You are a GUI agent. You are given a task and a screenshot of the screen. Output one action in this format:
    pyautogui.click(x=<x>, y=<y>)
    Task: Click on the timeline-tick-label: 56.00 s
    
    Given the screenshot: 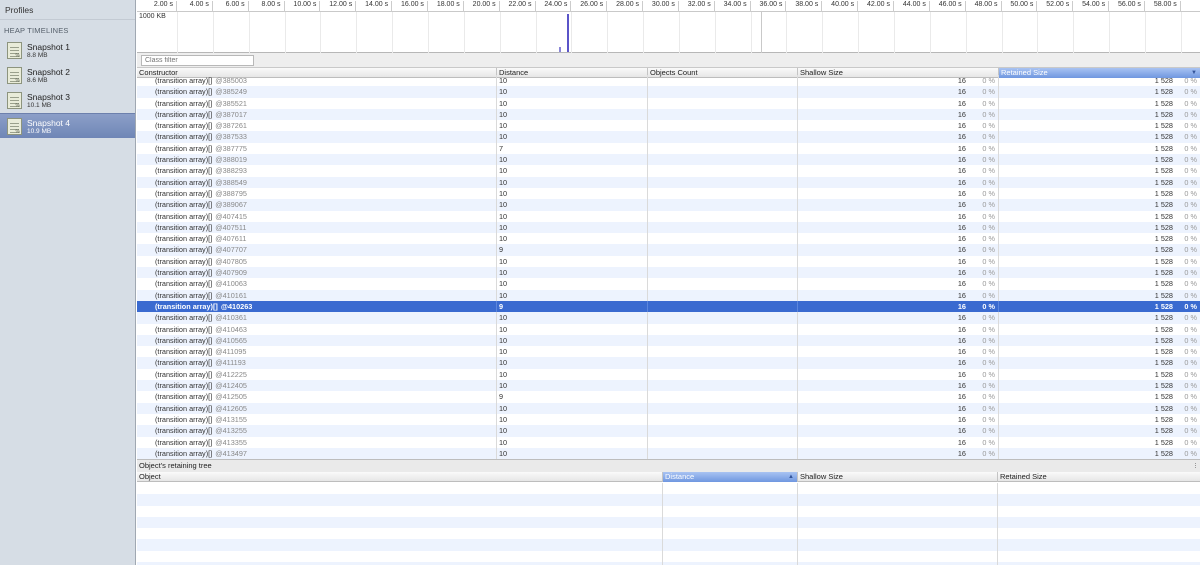 What is the action you would take?
    pyautogui.click(x=1128, y=6)
    